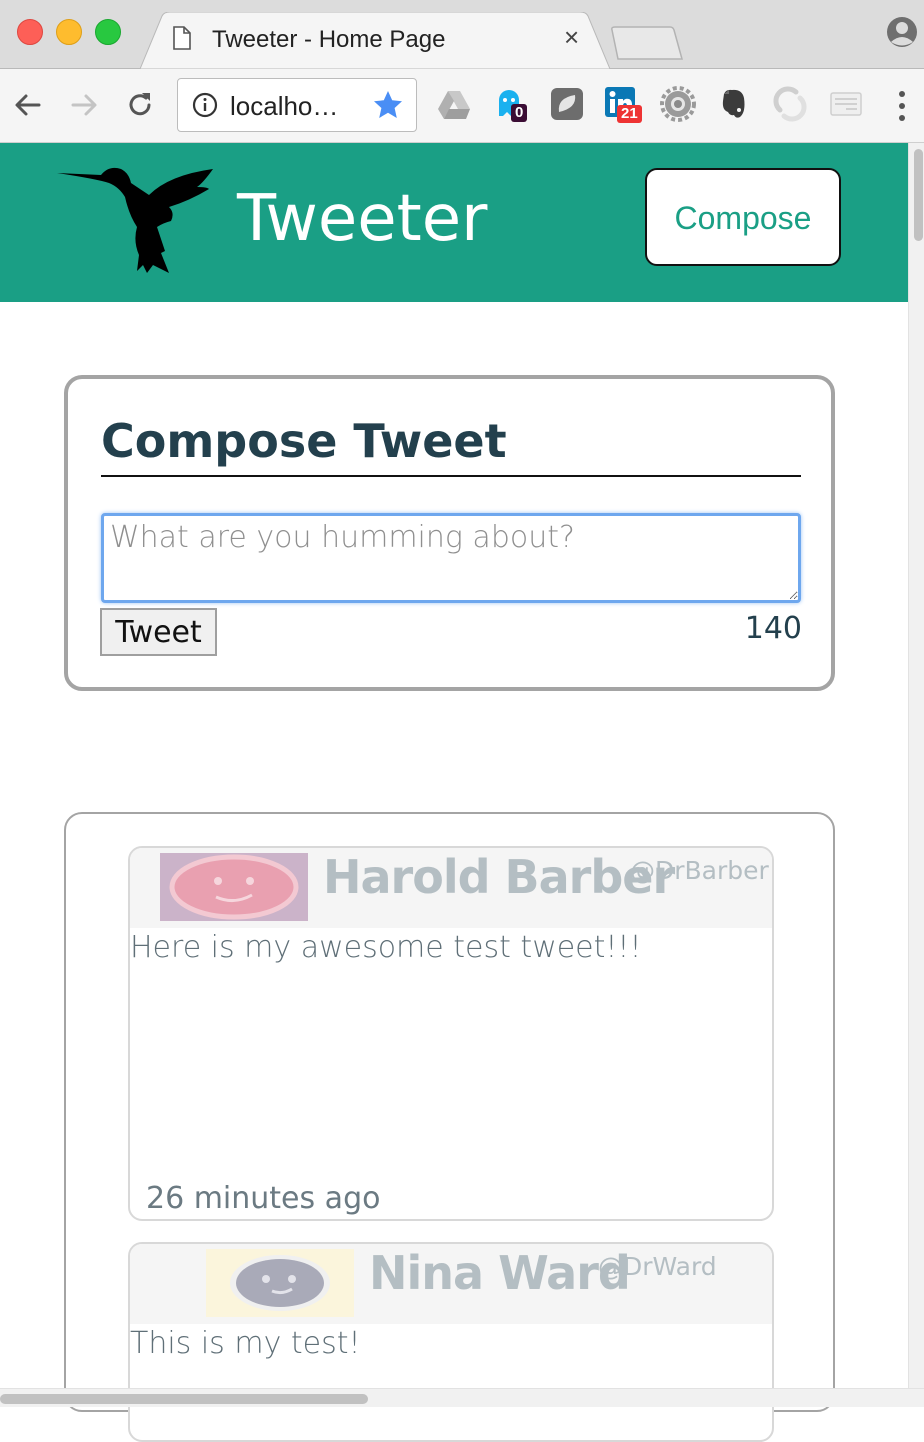  I want to click on browser-toolbar: localho… 0 21, so click(462, 106).